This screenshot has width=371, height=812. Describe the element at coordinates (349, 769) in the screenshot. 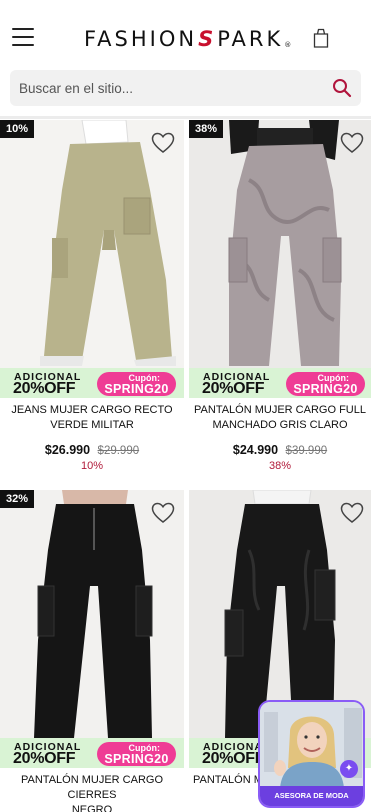

I see `sparkle-icon: ✦` at that location.